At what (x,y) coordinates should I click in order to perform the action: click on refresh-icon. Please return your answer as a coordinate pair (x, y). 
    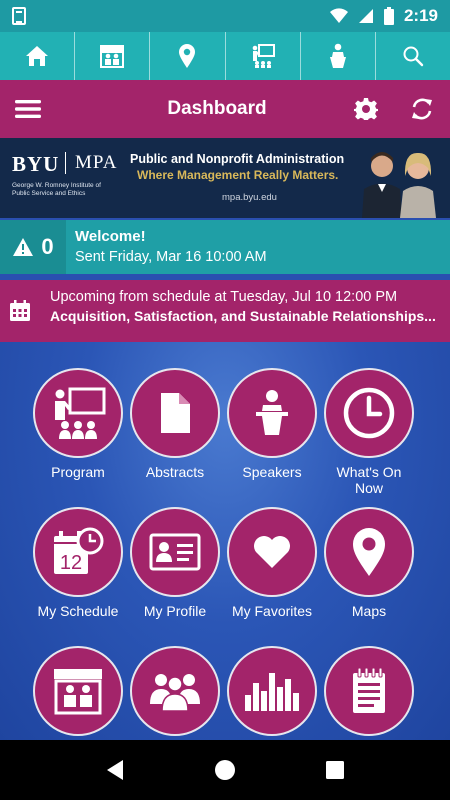
    Looking at the image, I should click on (422, 109).